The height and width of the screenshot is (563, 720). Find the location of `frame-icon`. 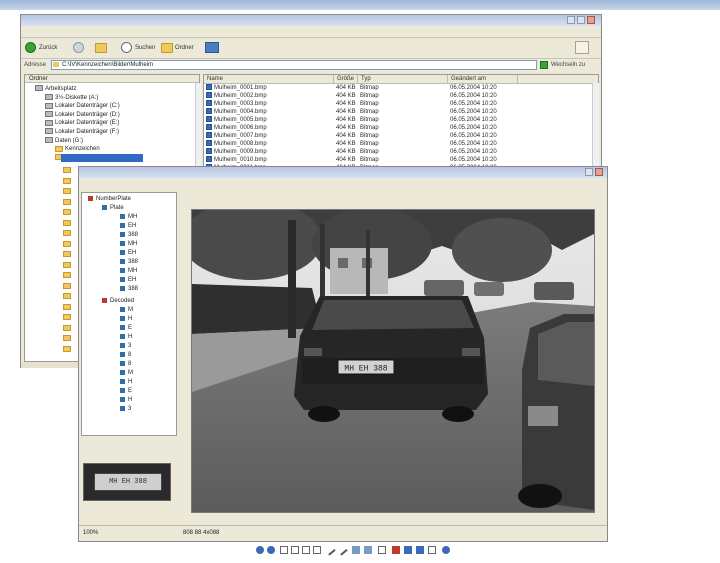

frame-icon is located at coordinates (284, 550).